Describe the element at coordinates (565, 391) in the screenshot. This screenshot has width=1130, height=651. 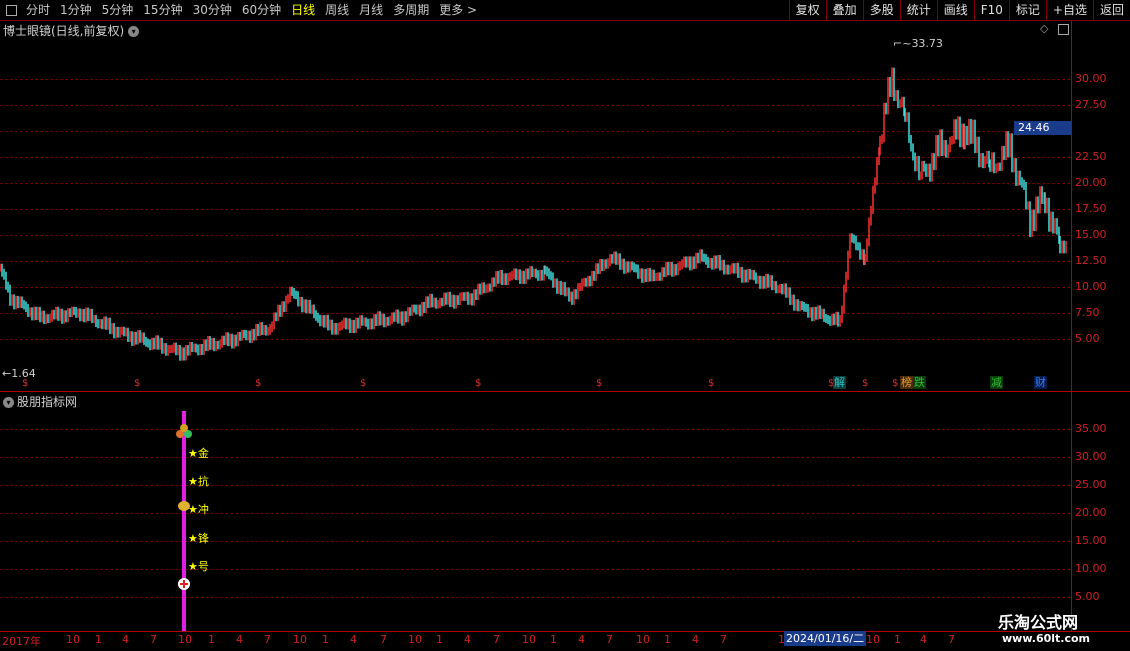
I see `panel-separator` at that location.